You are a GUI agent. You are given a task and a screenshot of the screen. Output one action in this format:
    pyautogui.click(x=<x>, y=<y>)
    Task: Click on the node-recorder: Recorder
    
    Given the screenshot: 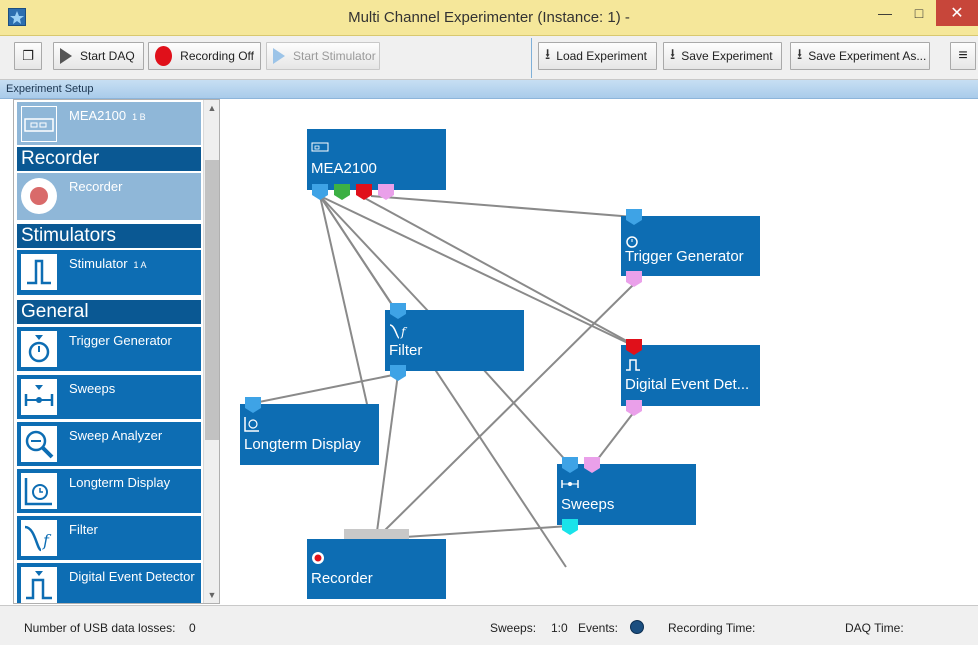 What is the action you would take?
    pyautogui.click(x=376, y=569)
    